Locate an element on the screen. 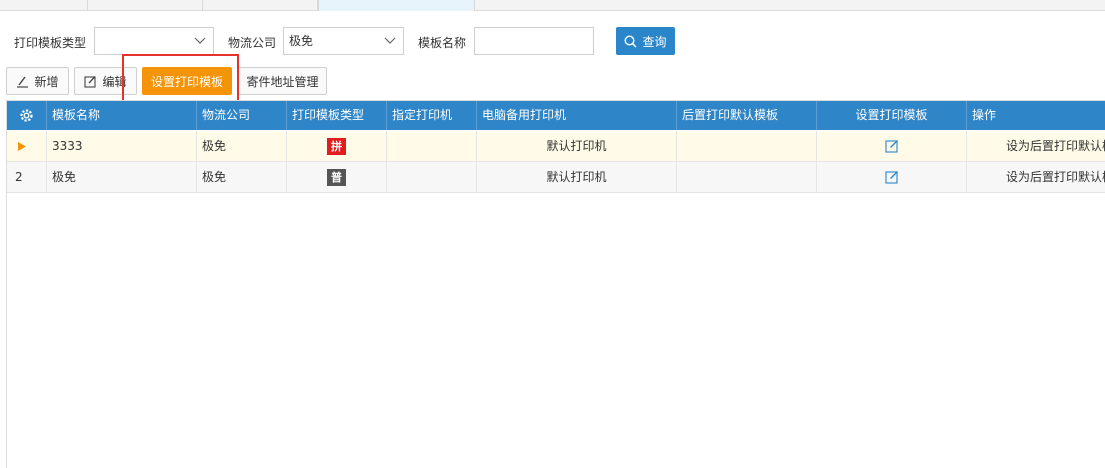 This screenshot has height=468, width=1105. column-header-post-template: 后置打印默认模板 is located at coordinates (747, 115).